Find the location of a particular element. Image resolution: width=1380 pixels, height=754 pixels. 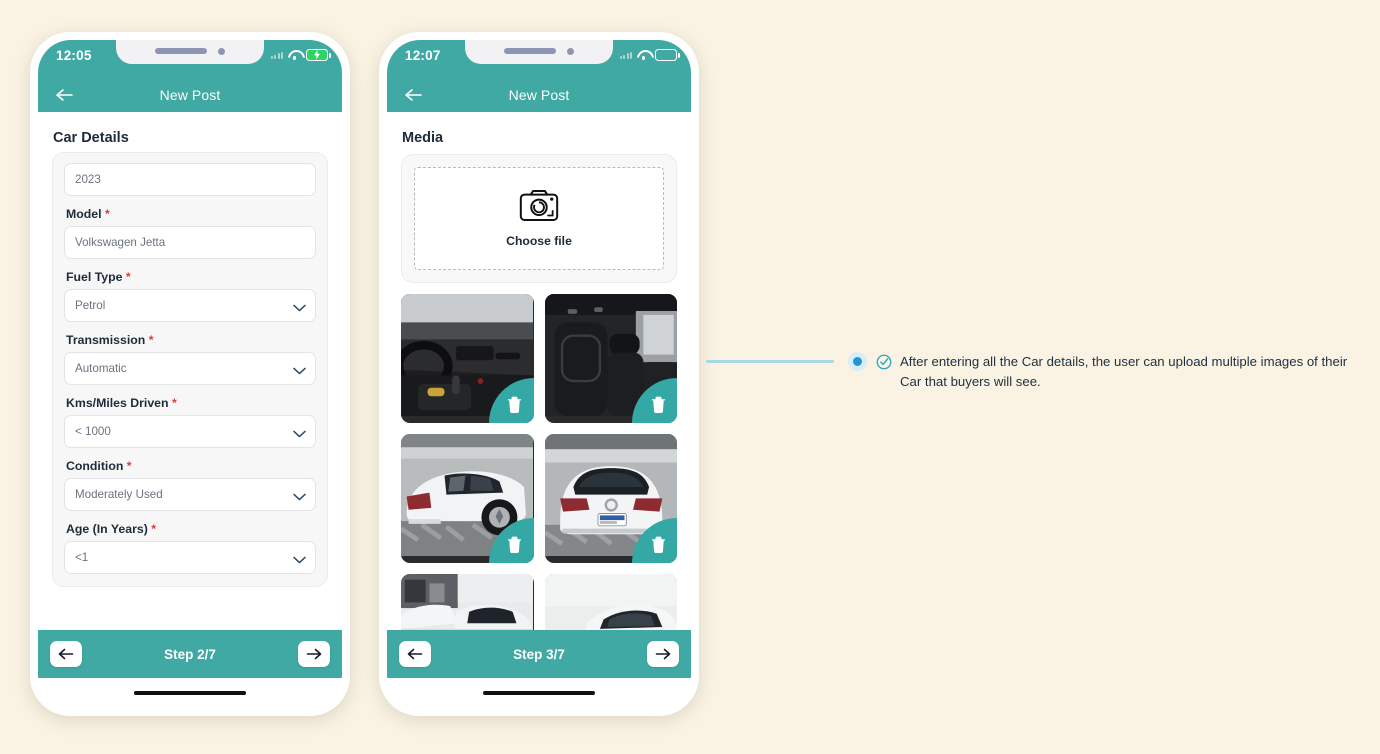

condition-select: Moderately Used is located at coordinates (190, 494).